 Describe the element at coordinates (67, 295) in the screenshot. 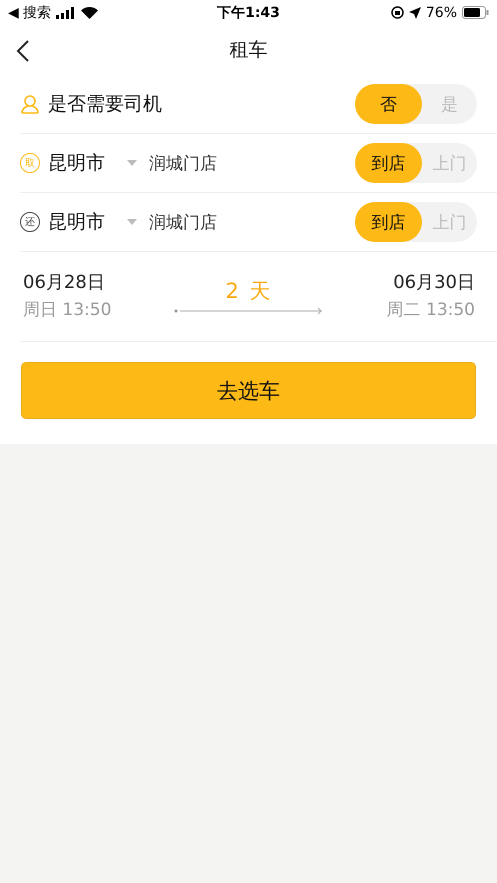

I see `pickup-date-picker: 06月28日 周日 13:50` at that location.